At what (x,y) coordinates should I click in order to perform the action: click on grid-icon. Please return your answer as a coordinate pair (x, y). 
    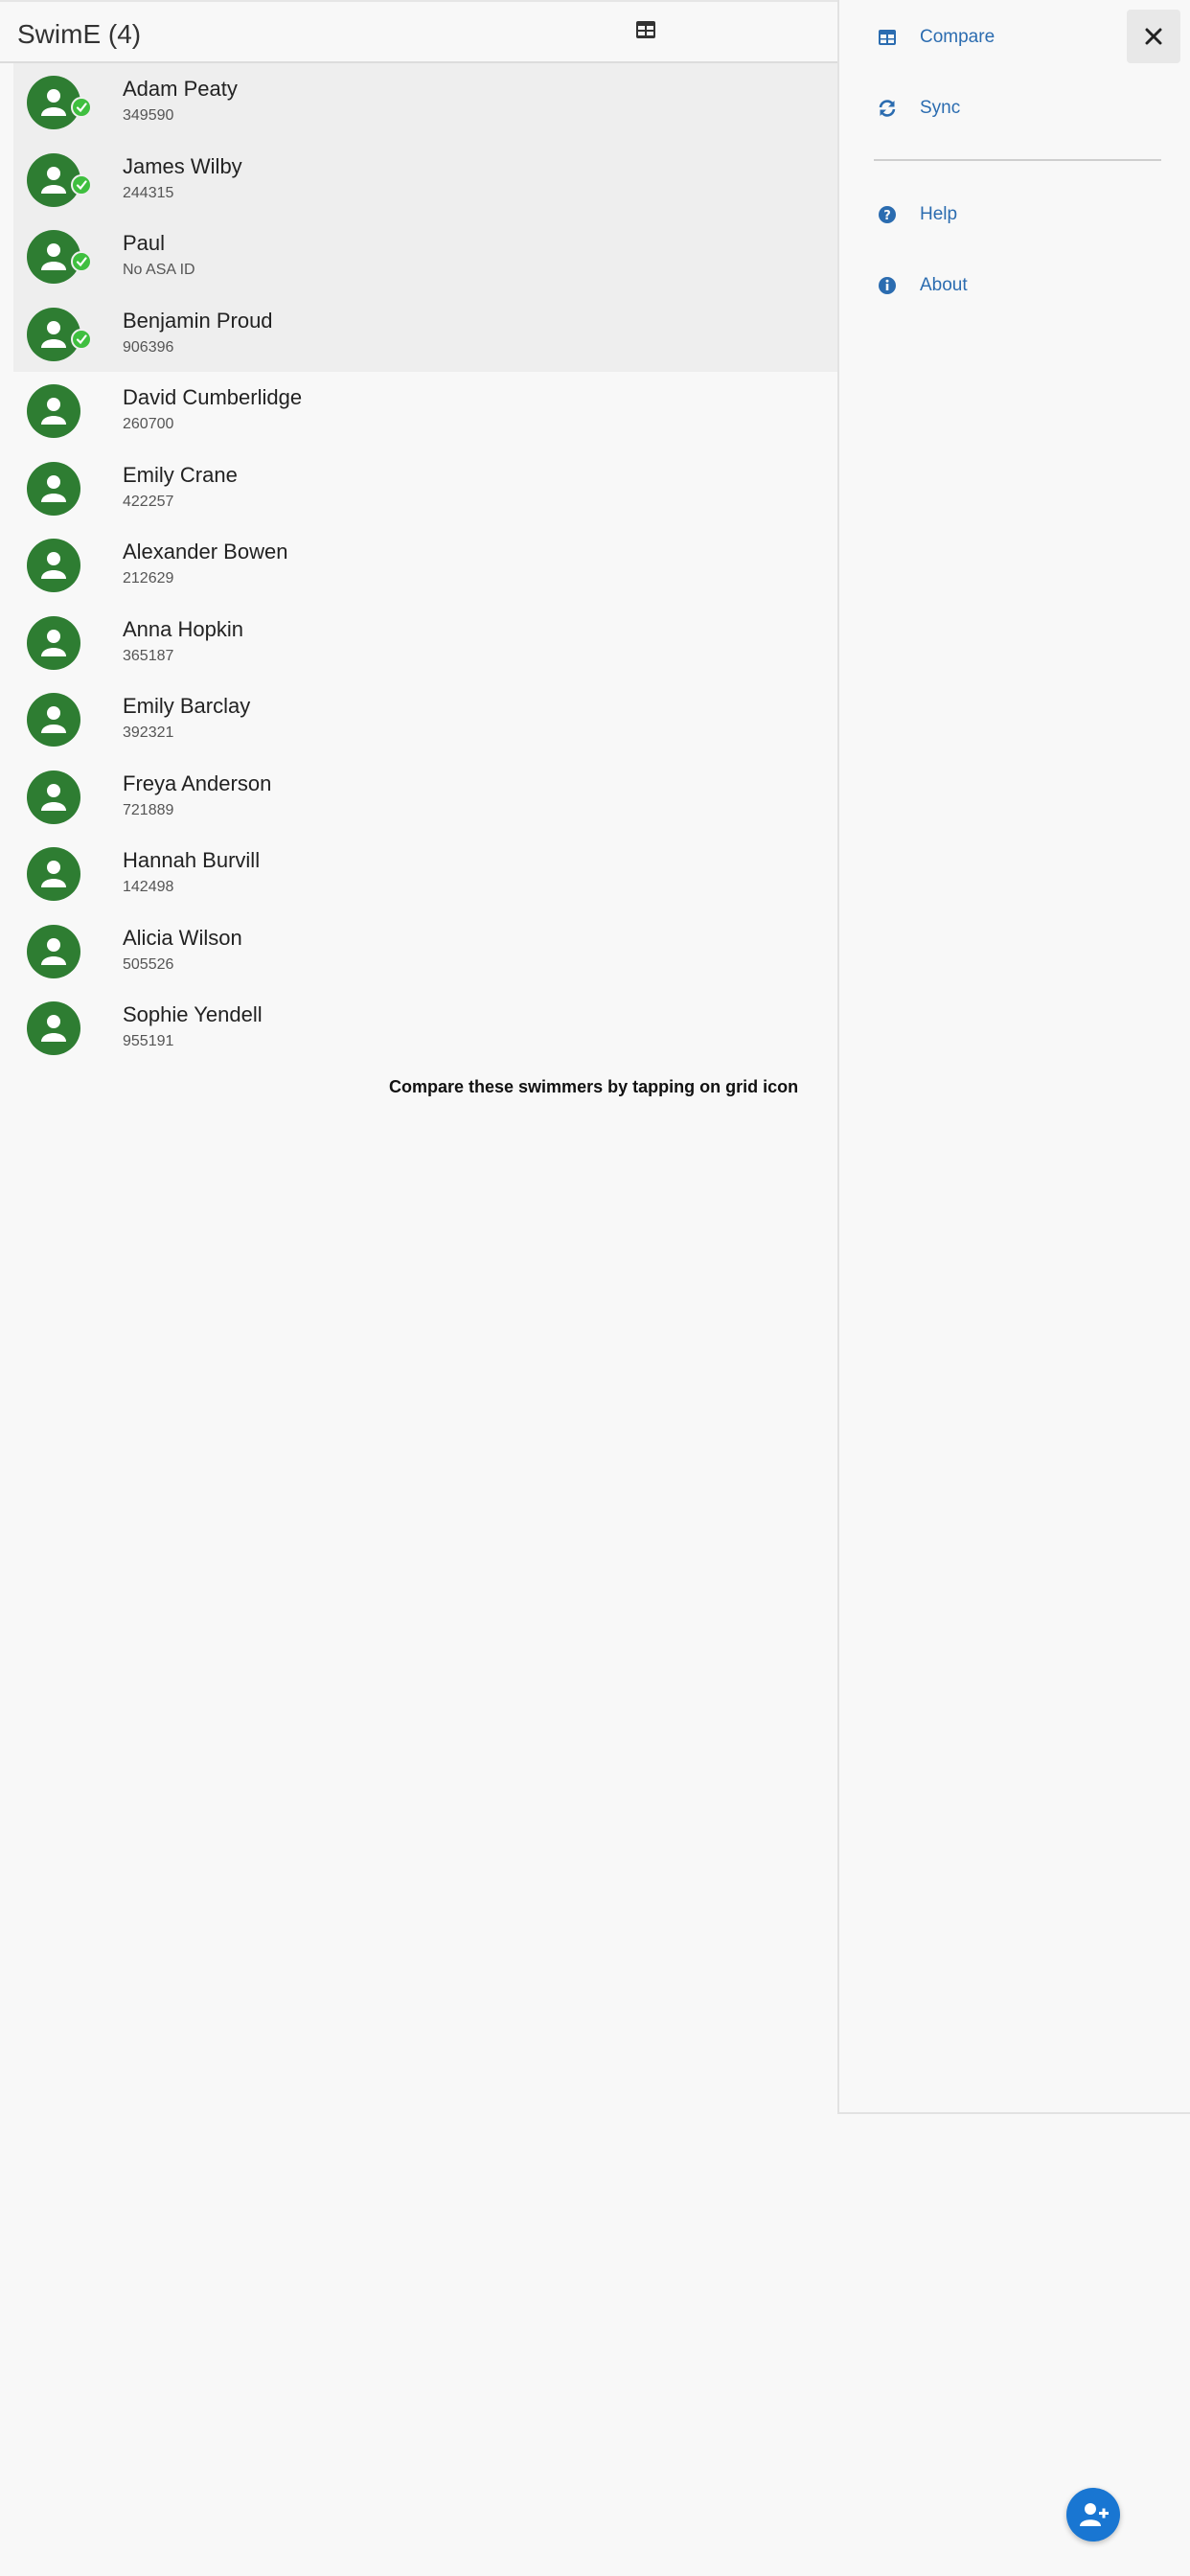
    Looking at the image, I should click on (647, 30).